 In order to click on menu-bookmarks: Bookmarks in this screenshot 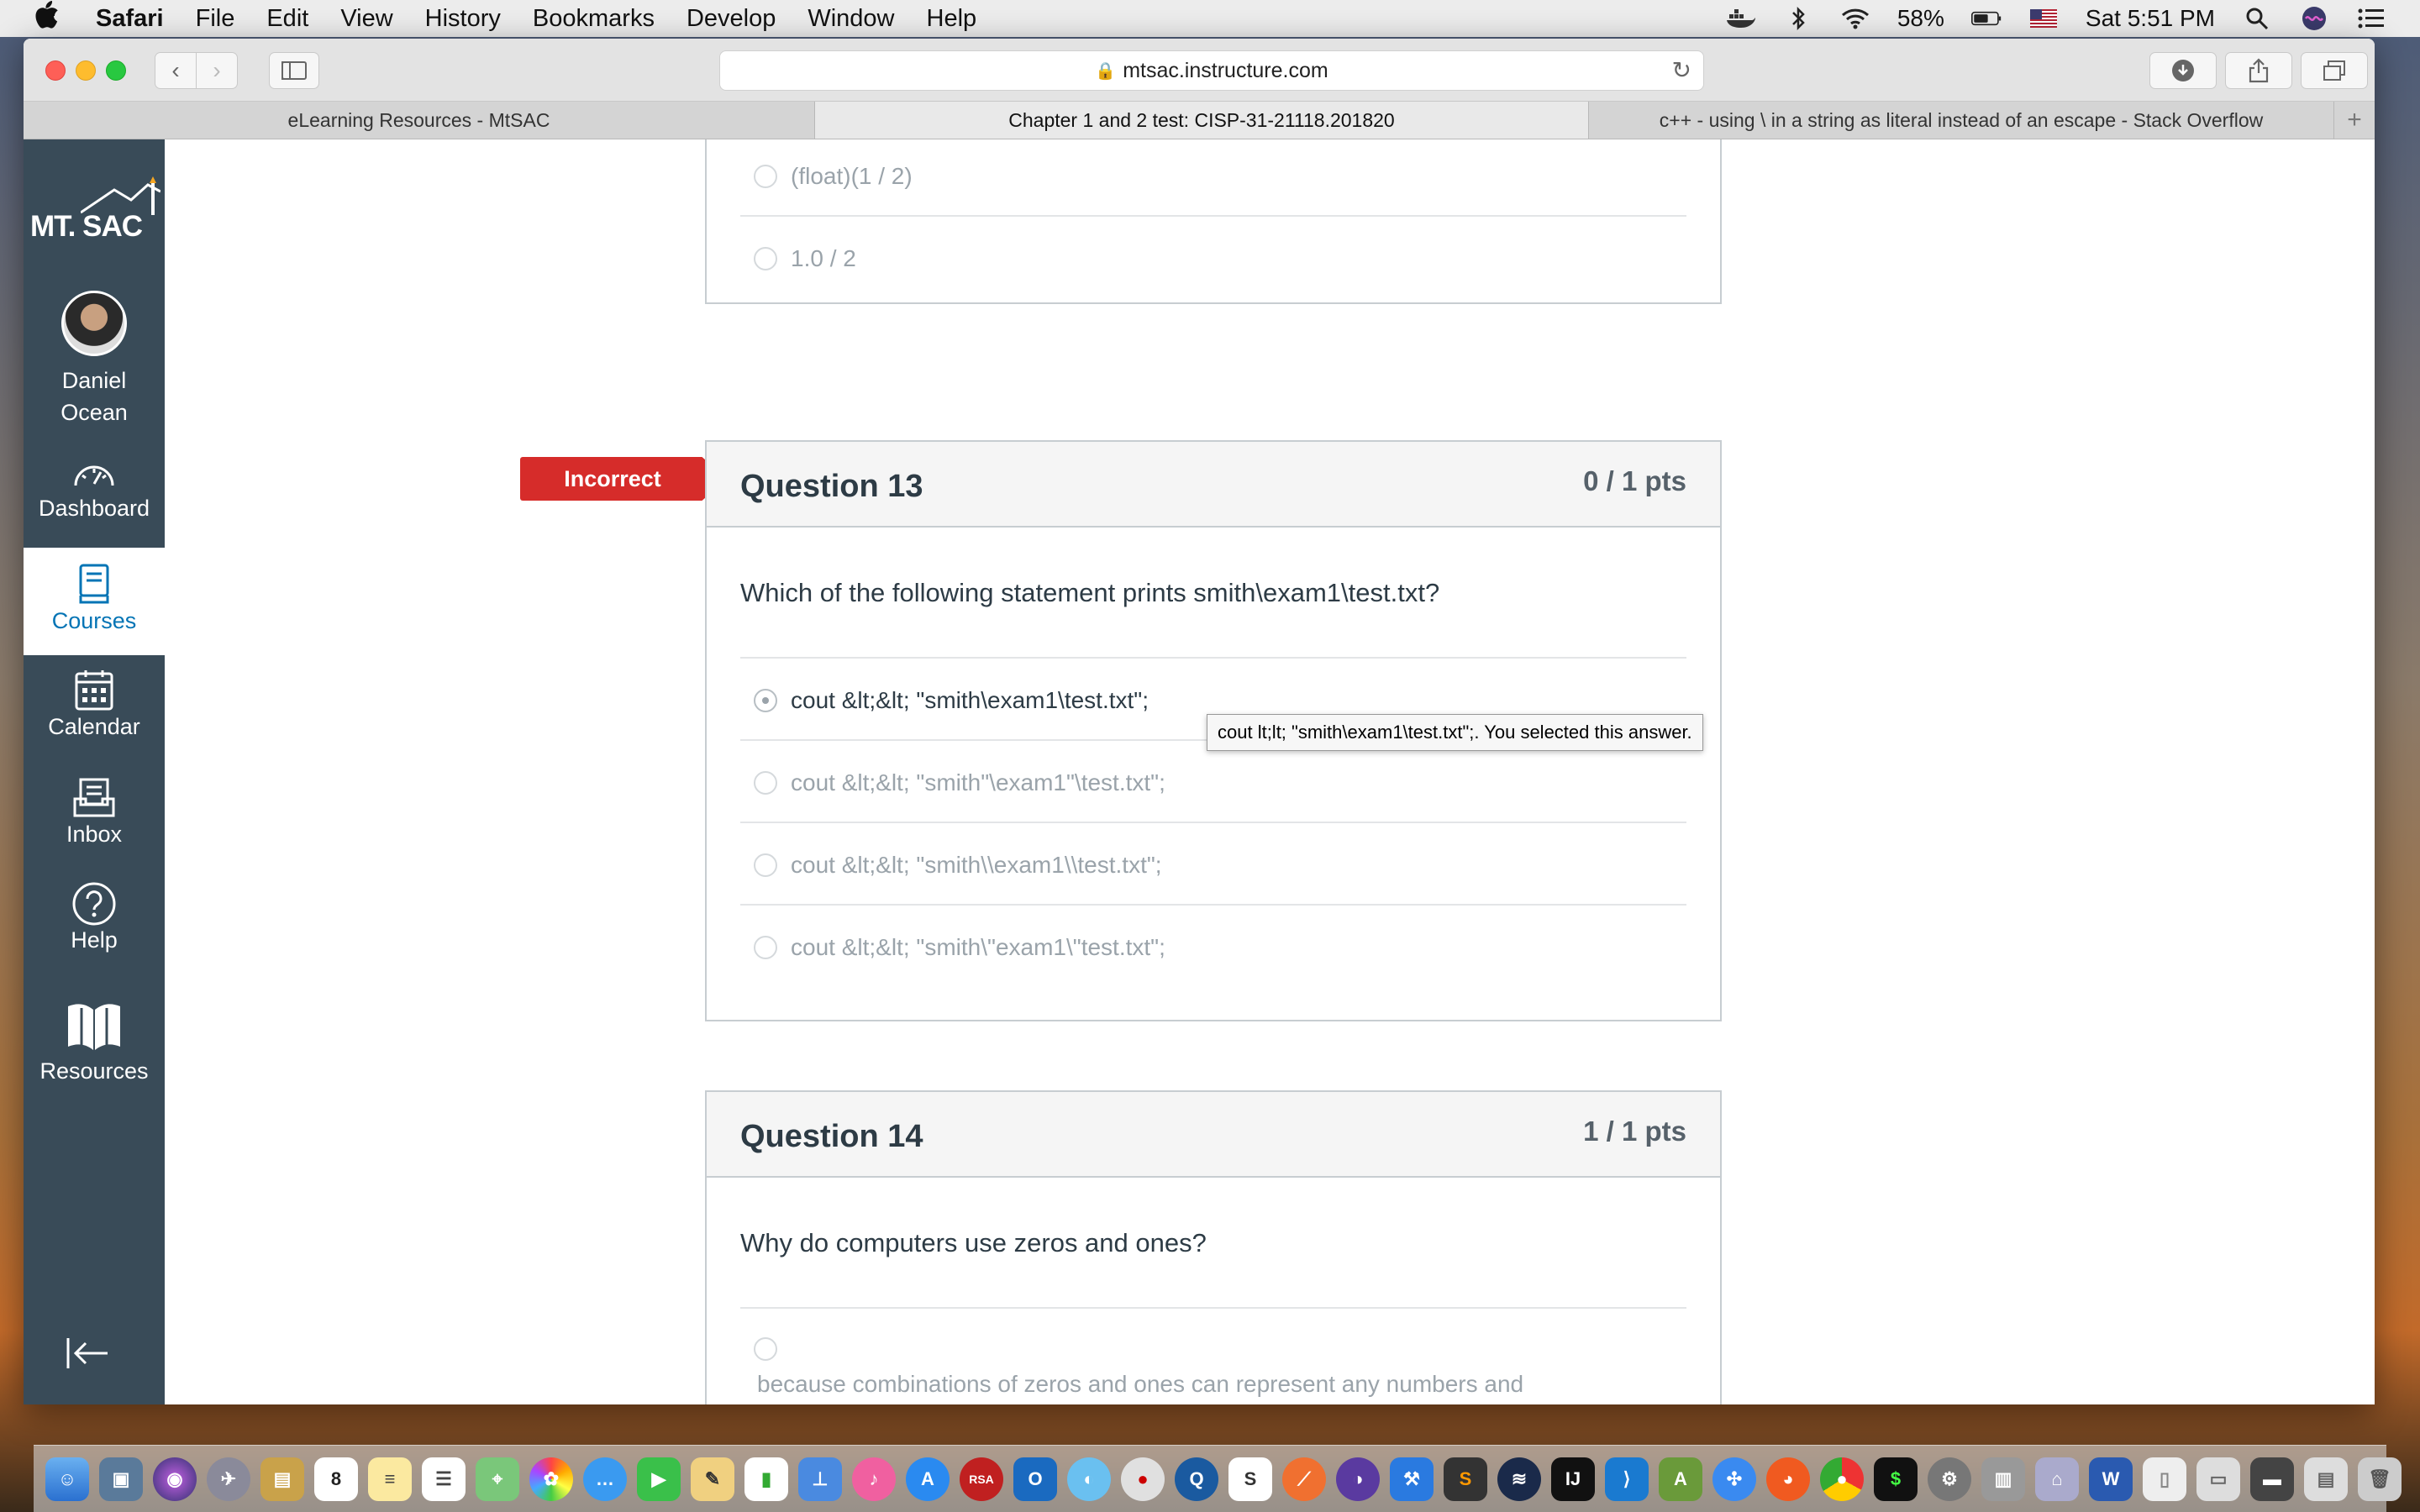, I will do `click(594, 19)`.